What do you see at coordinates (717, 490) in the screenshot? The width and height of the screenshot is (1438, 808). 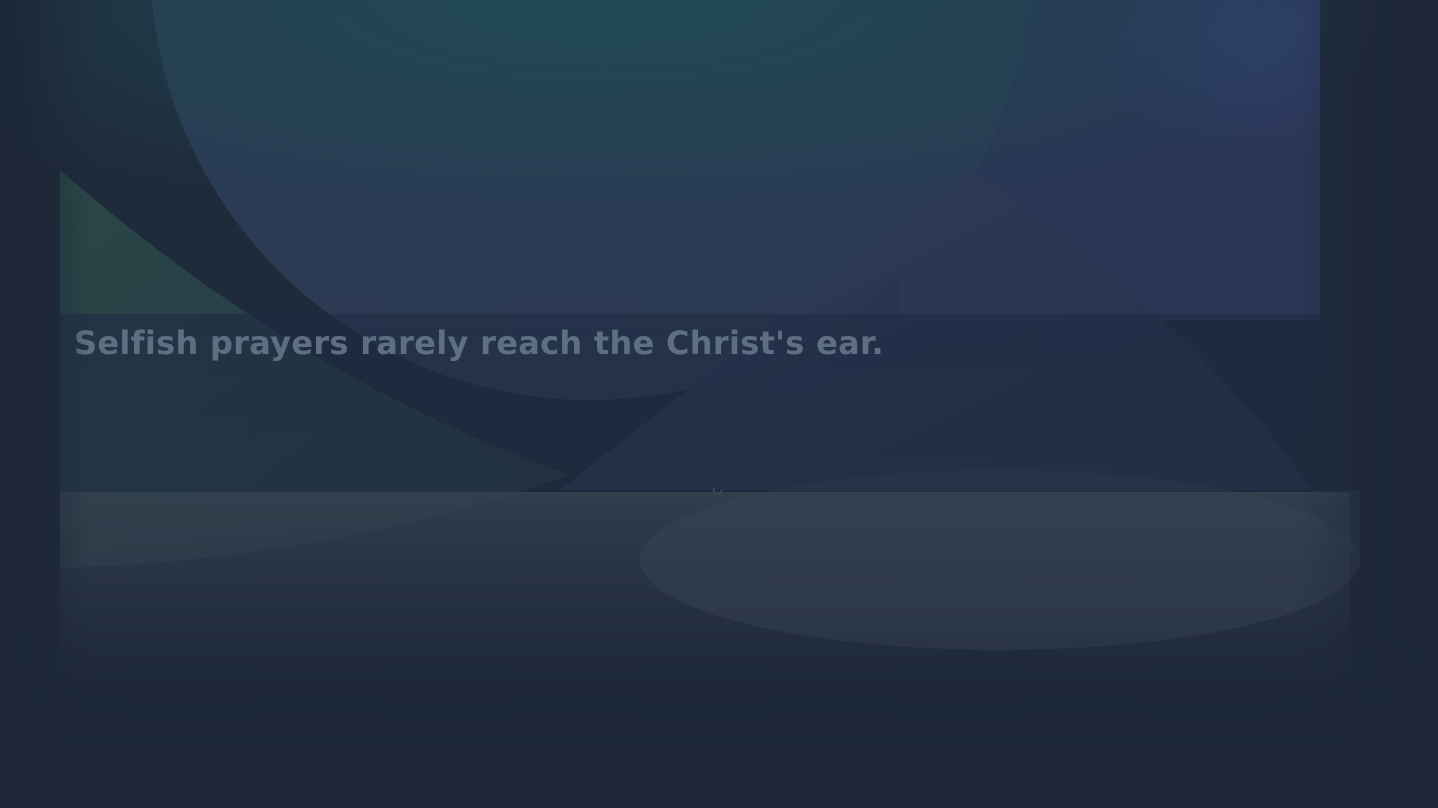 I see `loading-spinner-icon` at bounding box center [717, 490].